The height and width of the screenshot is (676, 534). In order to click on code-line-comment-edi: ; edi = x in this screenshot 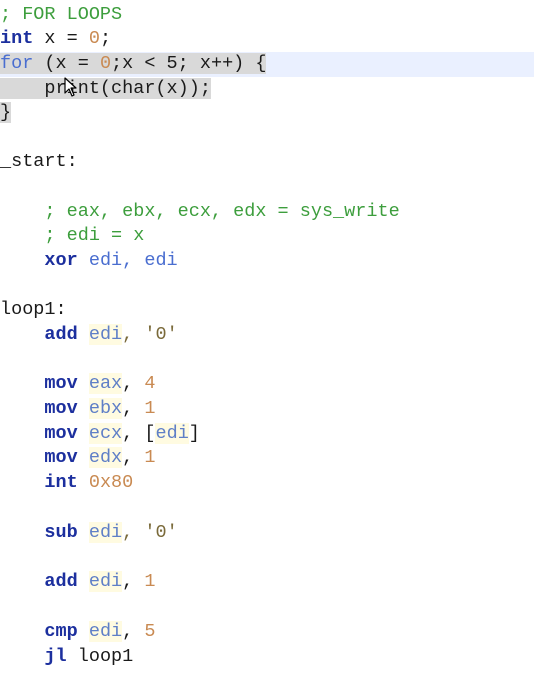, I will do `click(72, 235)`.